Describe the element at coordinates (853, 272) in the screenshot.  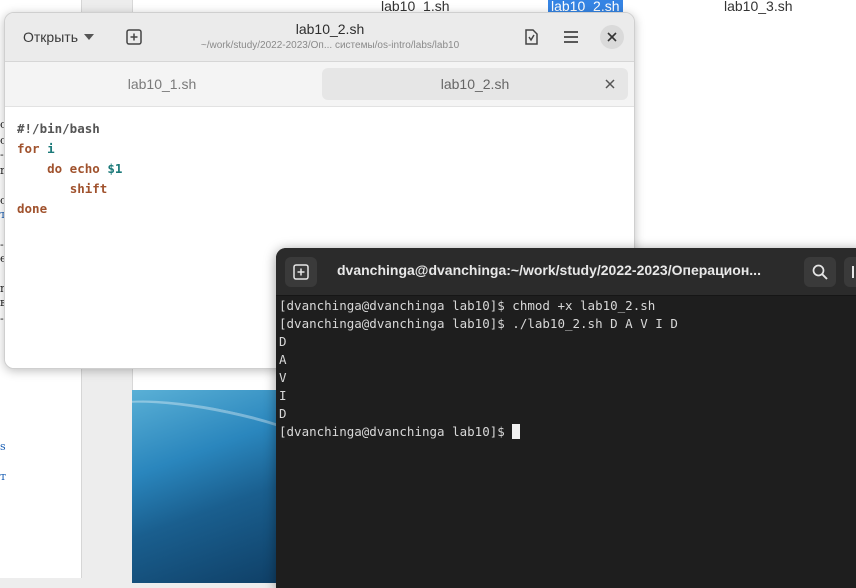
I see `menu-icon` at that location.